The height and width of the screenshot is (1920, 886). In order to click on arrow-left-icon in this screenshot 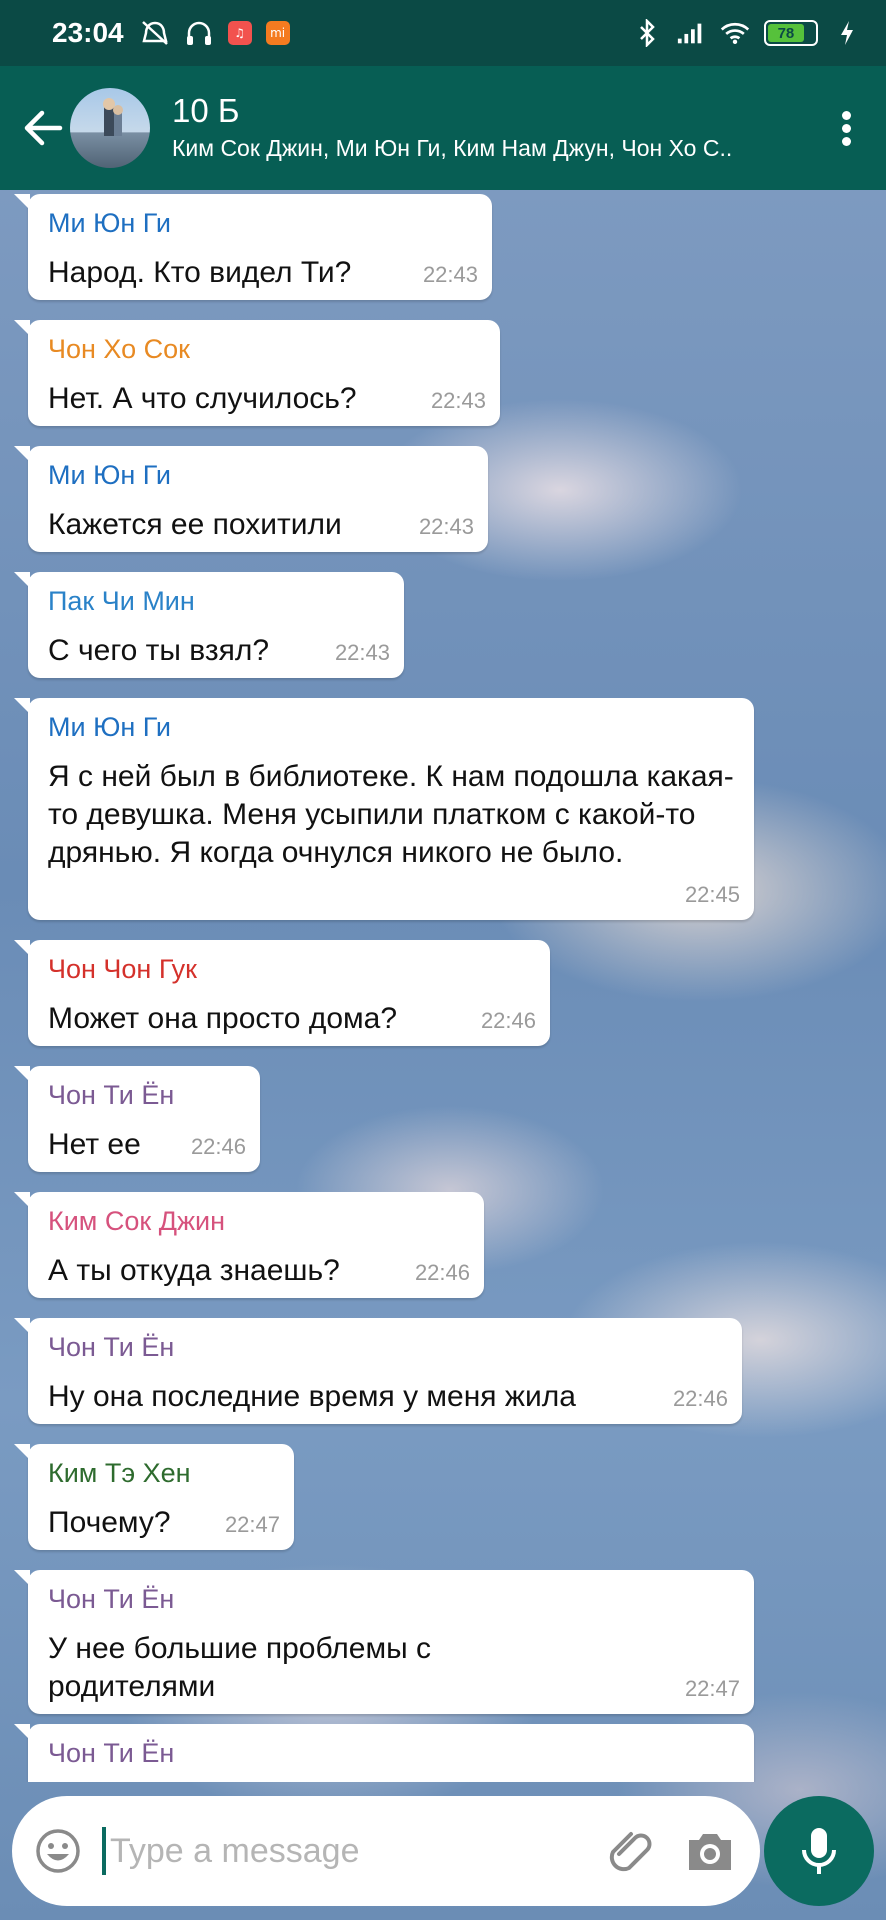, I will do `click(43, 128)`.